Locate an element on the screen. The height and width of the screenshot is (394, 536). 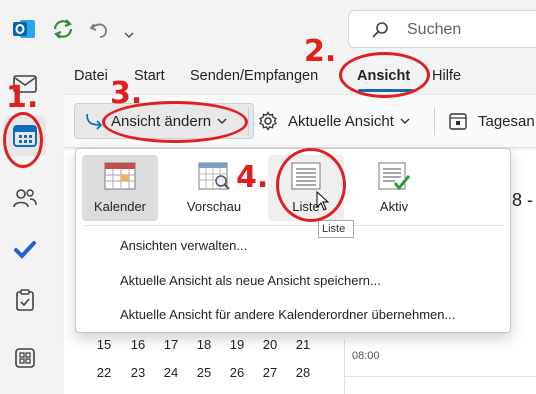
time-column-divider is located at coordinates (344, 367).